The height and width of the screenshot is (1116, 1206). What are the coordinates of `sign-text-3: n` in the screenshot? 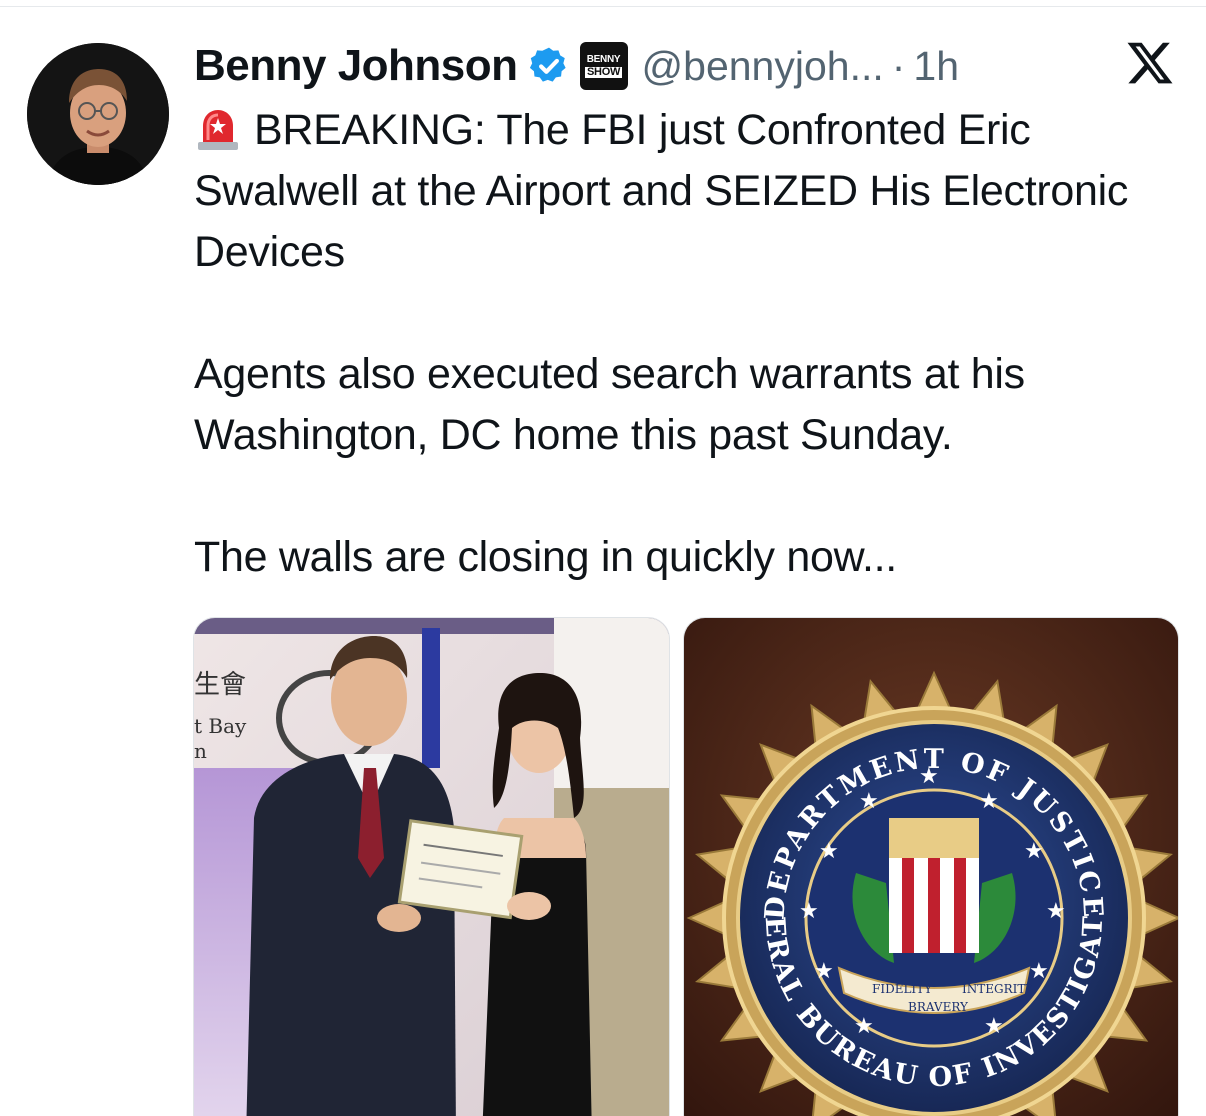 It's located at (200, 751).